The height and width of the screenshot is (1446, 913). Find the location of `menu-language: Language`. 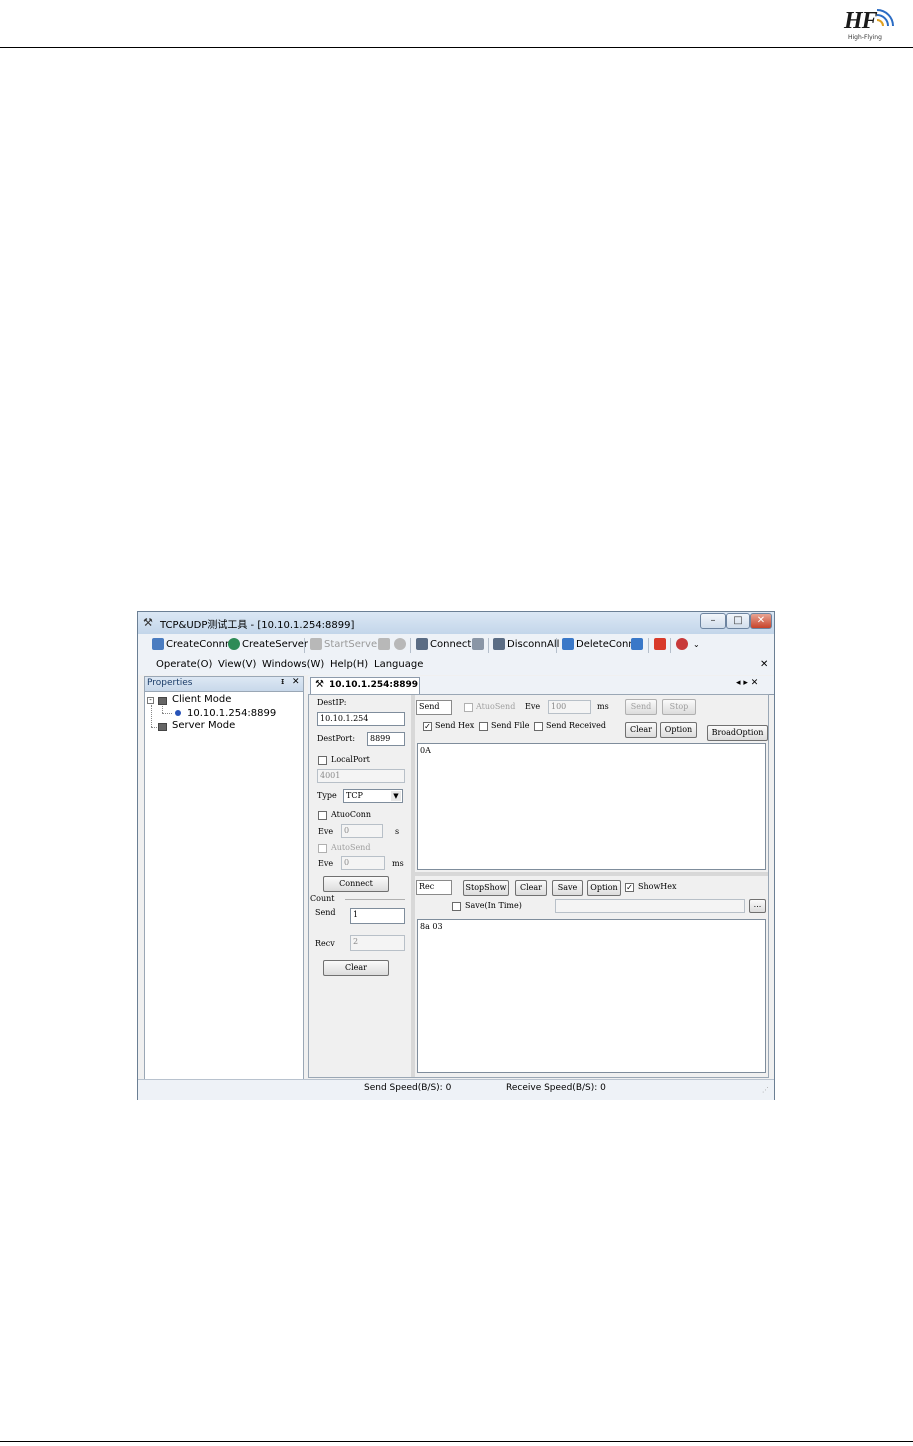

menu-language: Language is located at coordinates (398, 664).